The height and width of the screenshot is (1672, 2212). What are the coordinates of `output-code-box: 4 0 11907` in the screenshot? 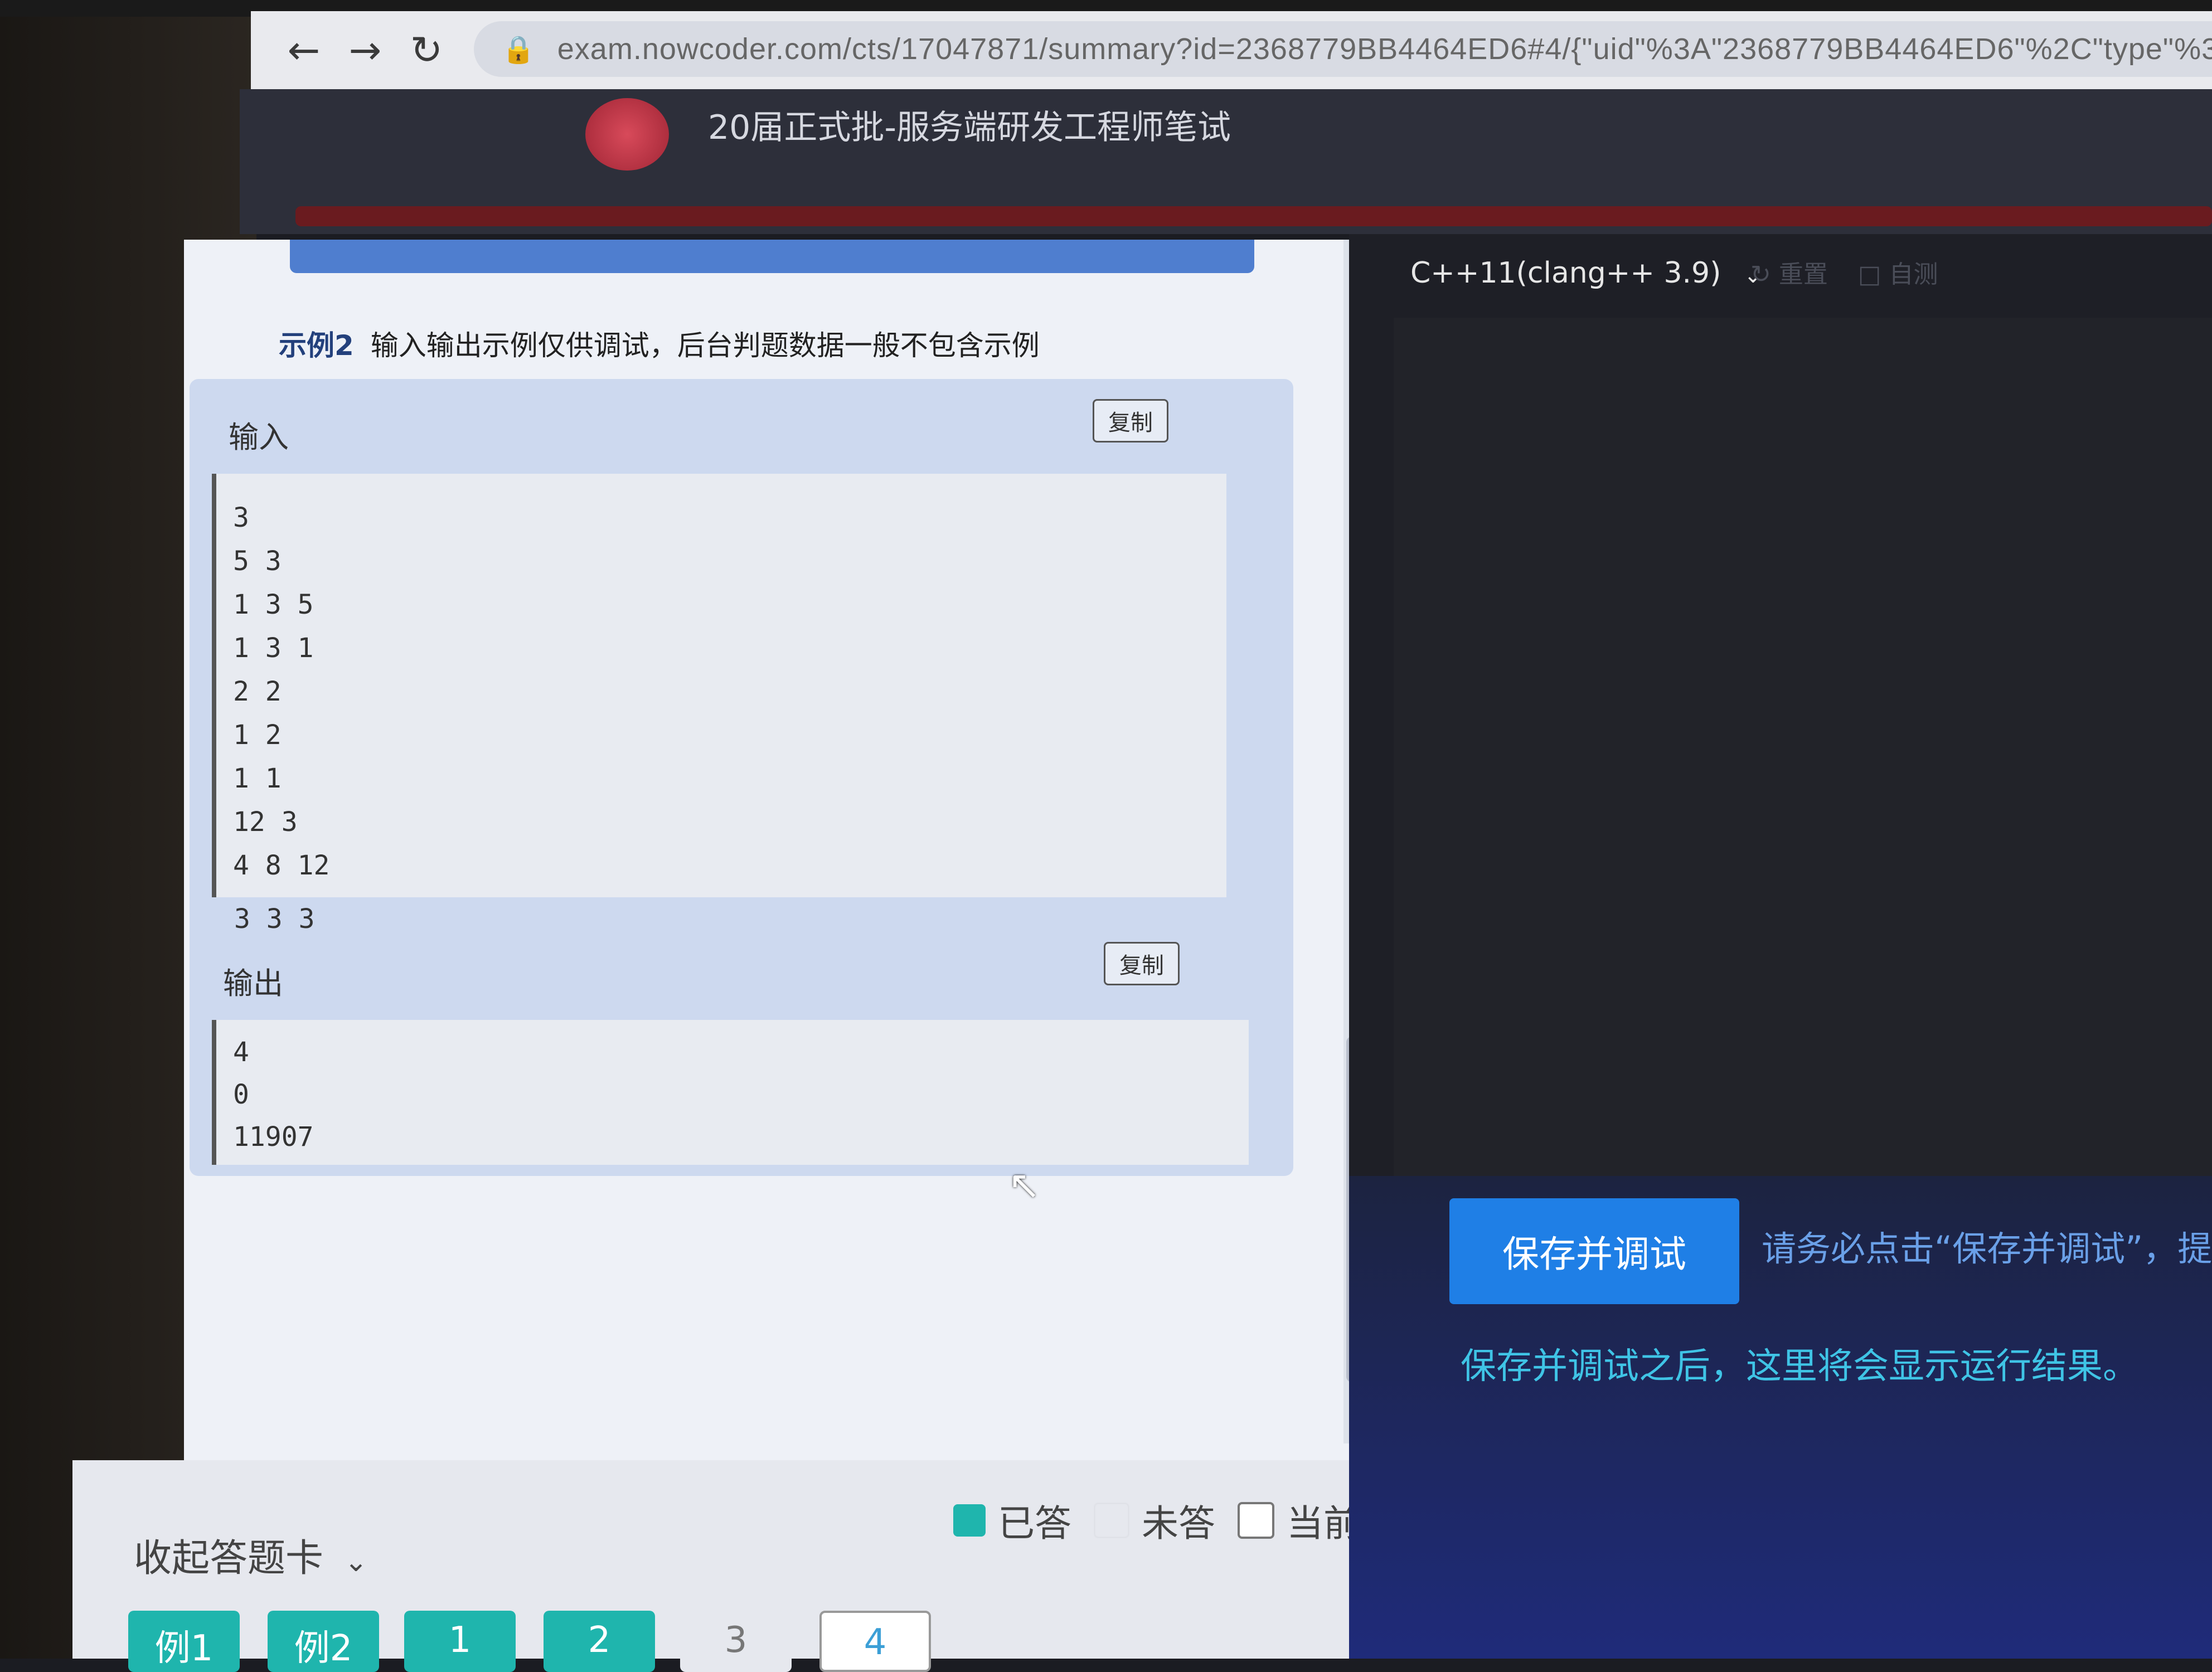 It's located at (730, 1092).